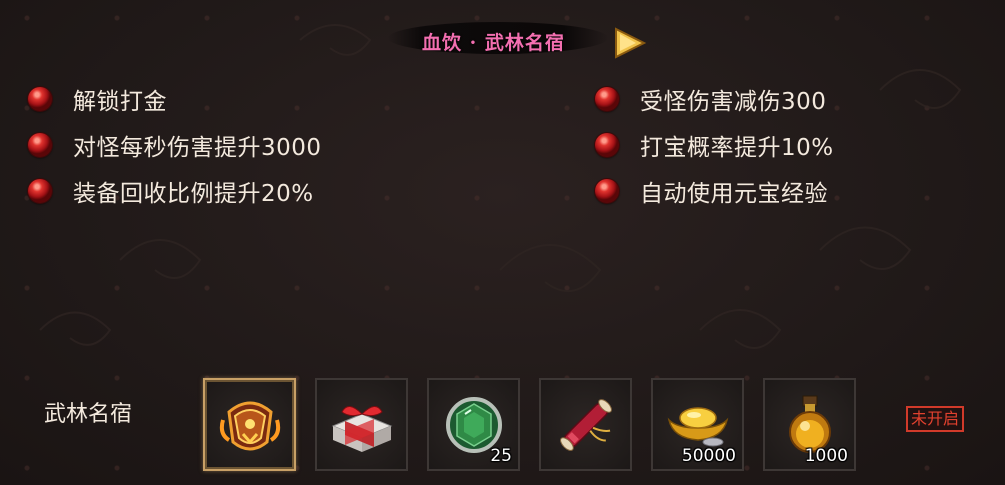 This screenshot has height=485, width=1005. I want to click on item-count: 50000, so click(708, 456).